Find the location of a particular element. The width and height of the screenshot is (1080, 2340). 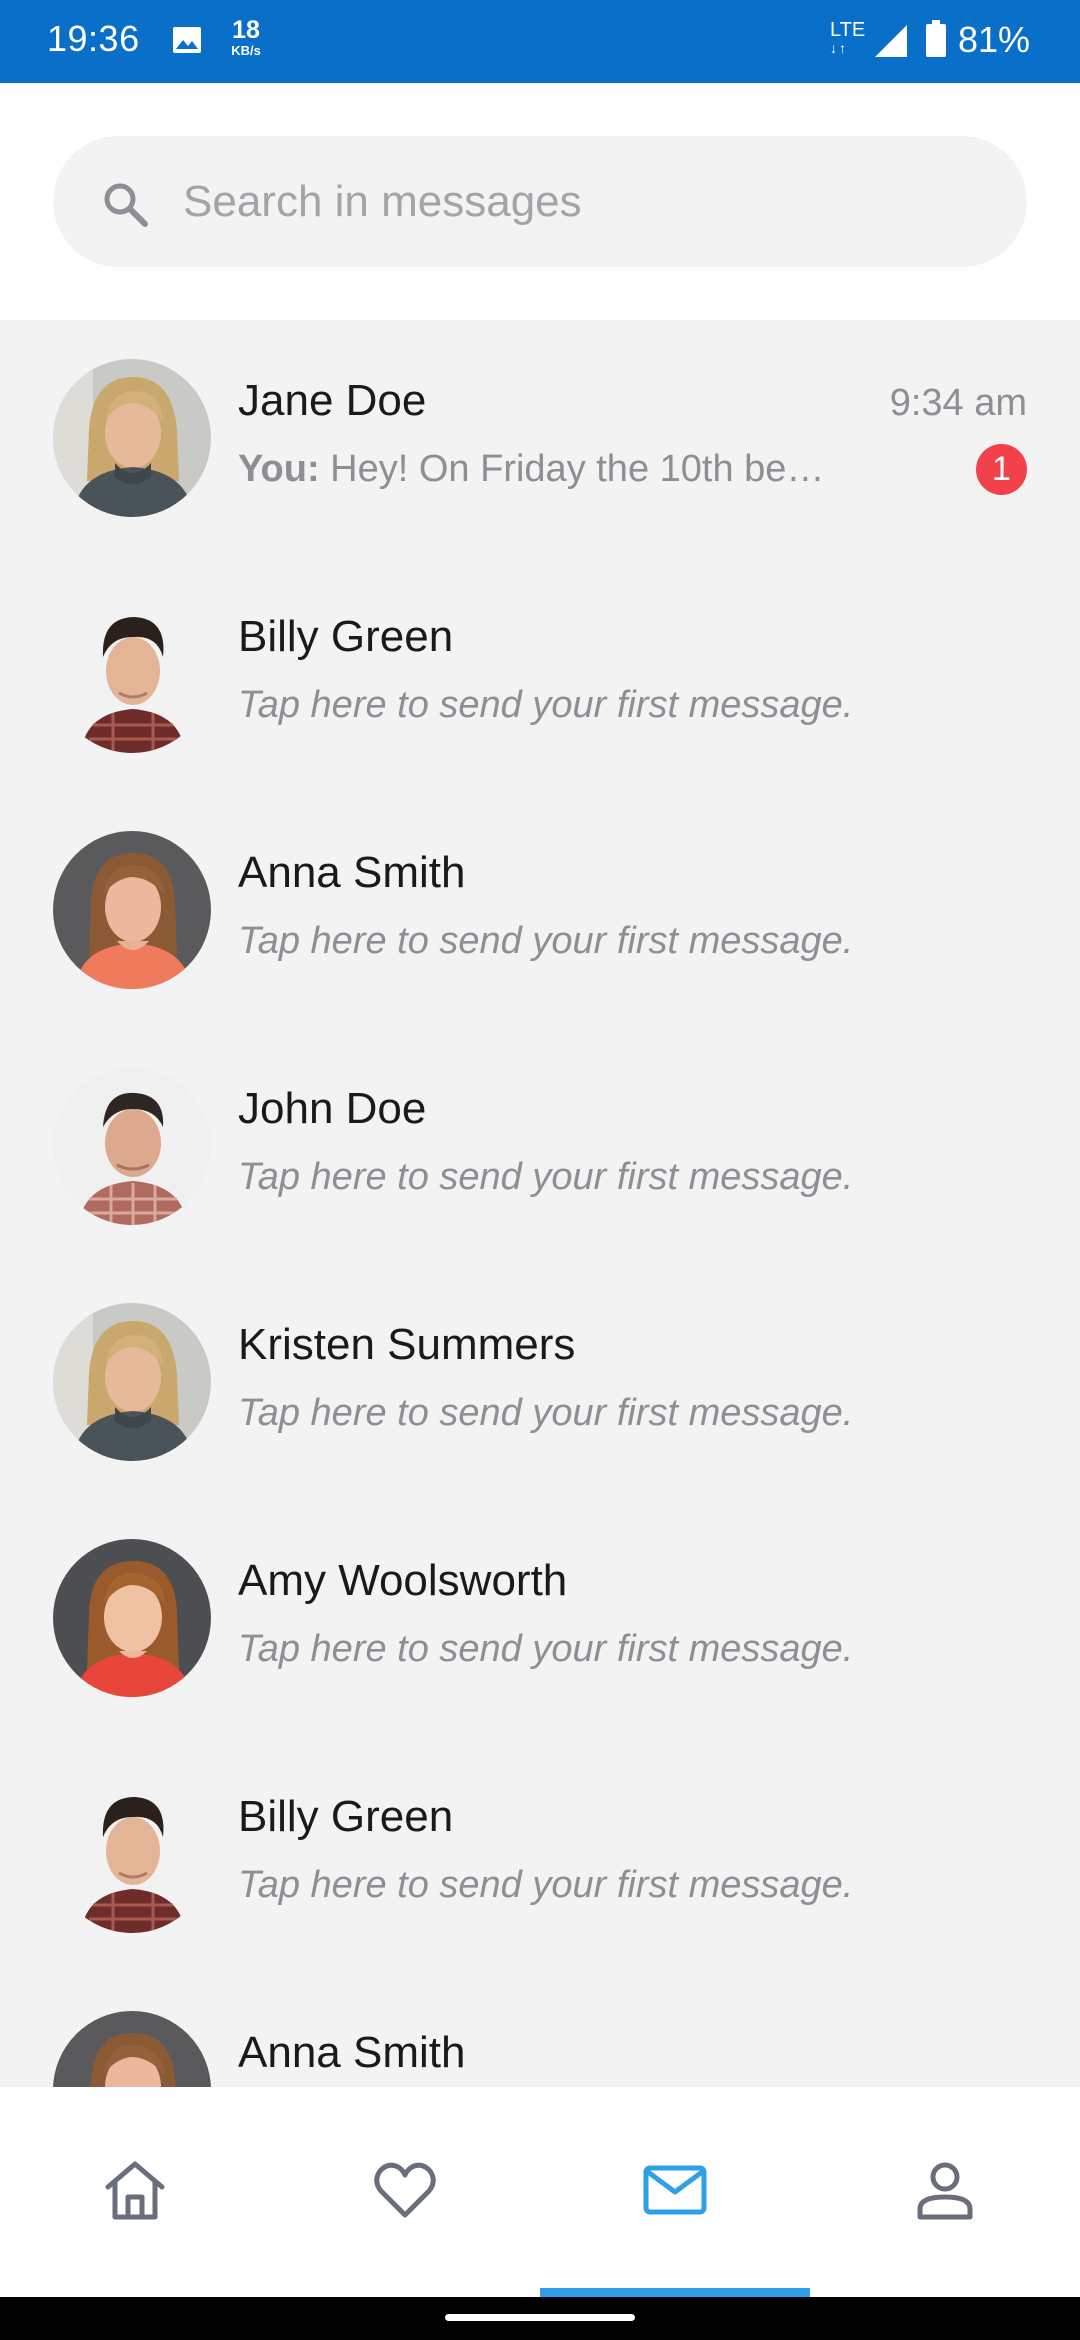

nav-profile is located at coordinates (945, 2192).